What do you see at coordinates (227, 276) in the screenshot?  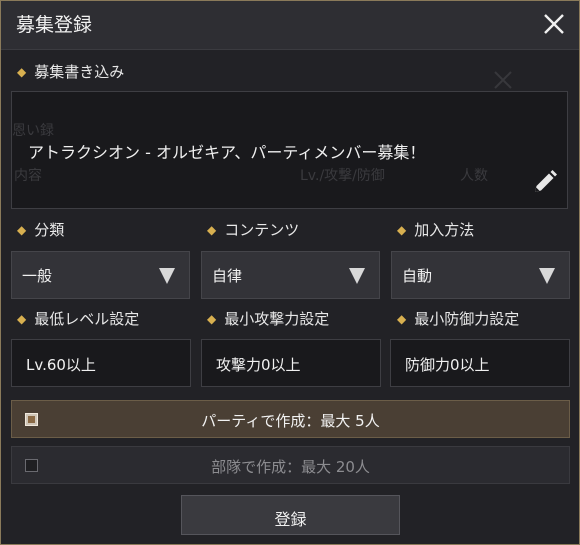 I see `contents-value: 自律` at bounding box center [227, 276].